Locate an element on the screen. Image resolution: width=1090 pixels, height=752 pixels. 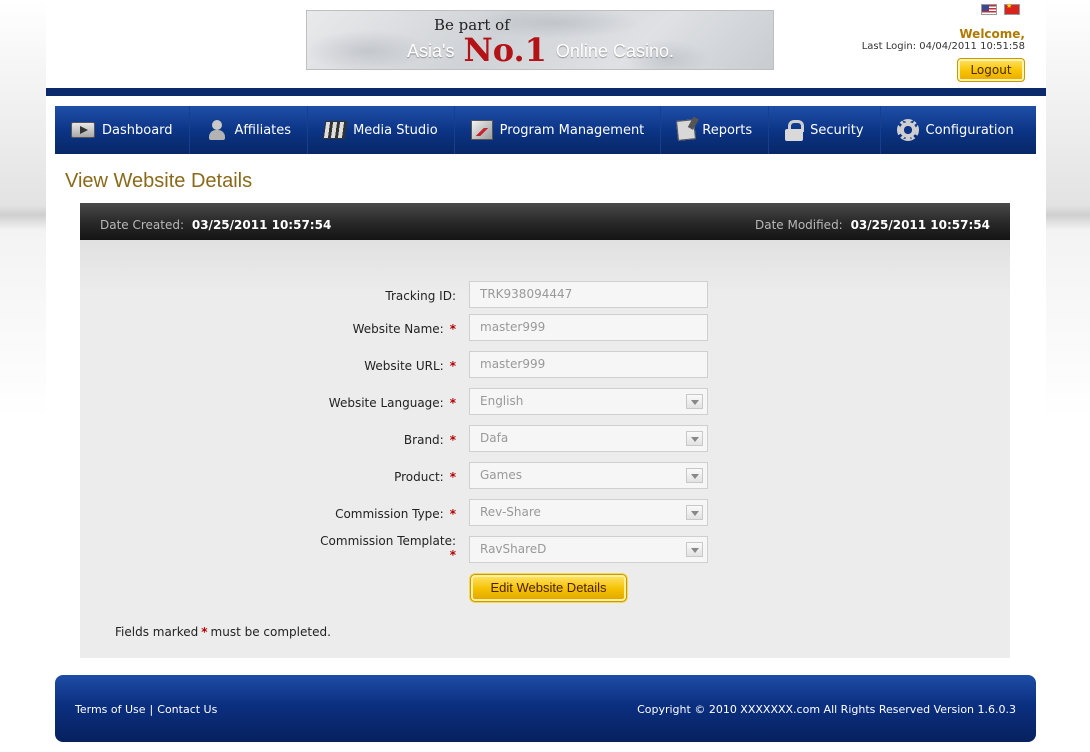
commission-template-label: Commission Template: * is located at coordinates (388, 548).